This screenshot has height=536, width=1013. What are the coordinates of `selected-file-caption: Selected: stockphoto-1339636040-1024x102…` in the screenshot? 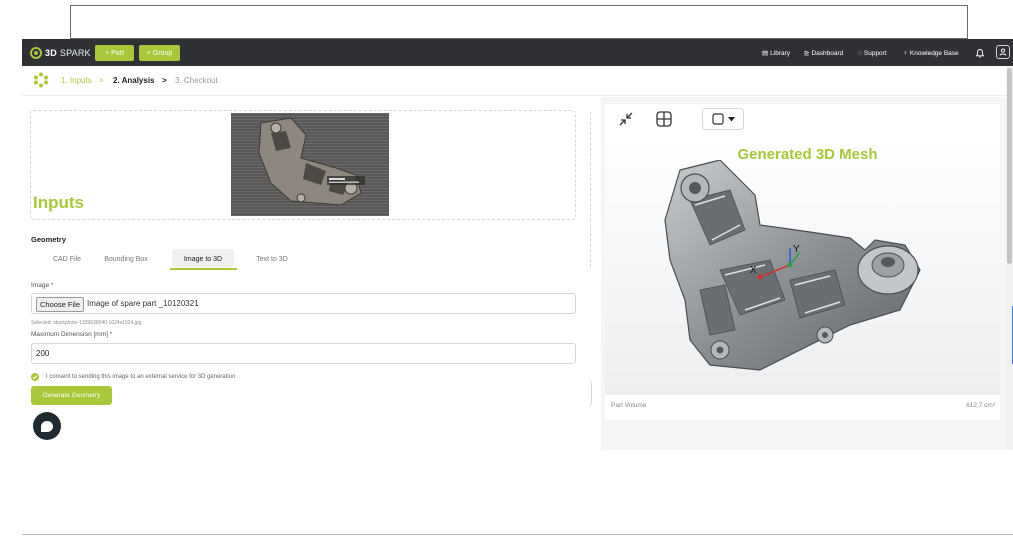 It's located at (86, 323).